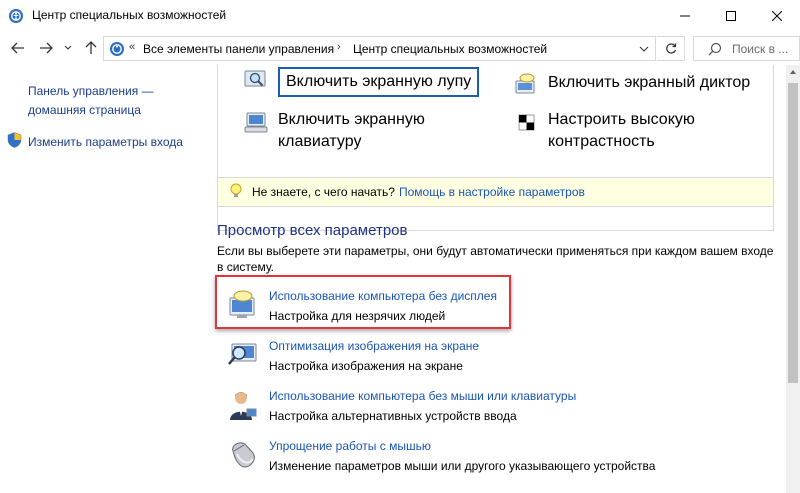  I want to click on keyboard-icon, so click(256, 122).